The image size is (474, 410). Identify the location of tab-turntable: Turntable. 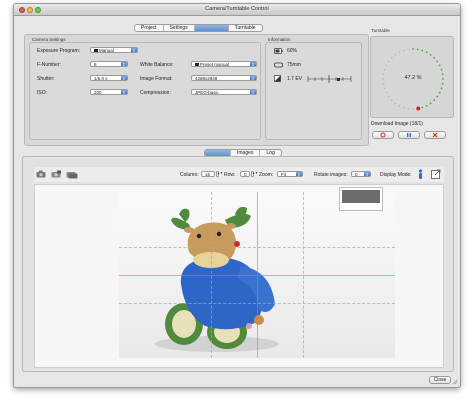
(245, 28).